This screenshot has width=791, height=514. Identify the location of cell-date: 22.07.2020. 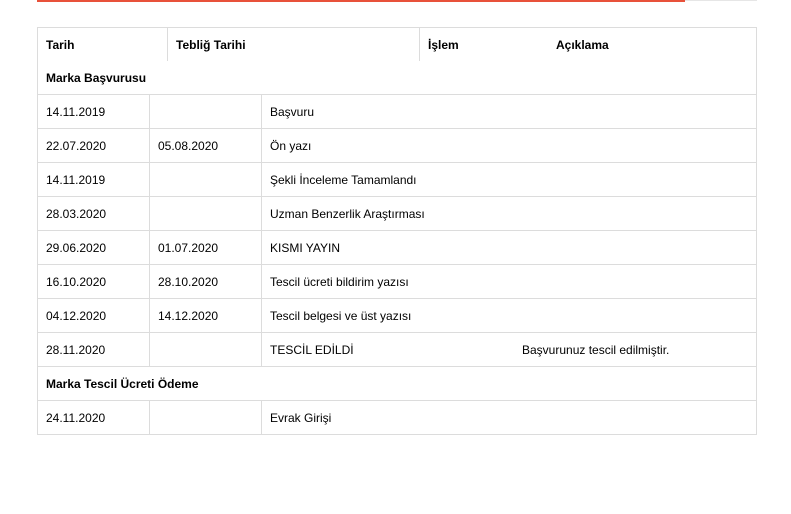
(94, 145).